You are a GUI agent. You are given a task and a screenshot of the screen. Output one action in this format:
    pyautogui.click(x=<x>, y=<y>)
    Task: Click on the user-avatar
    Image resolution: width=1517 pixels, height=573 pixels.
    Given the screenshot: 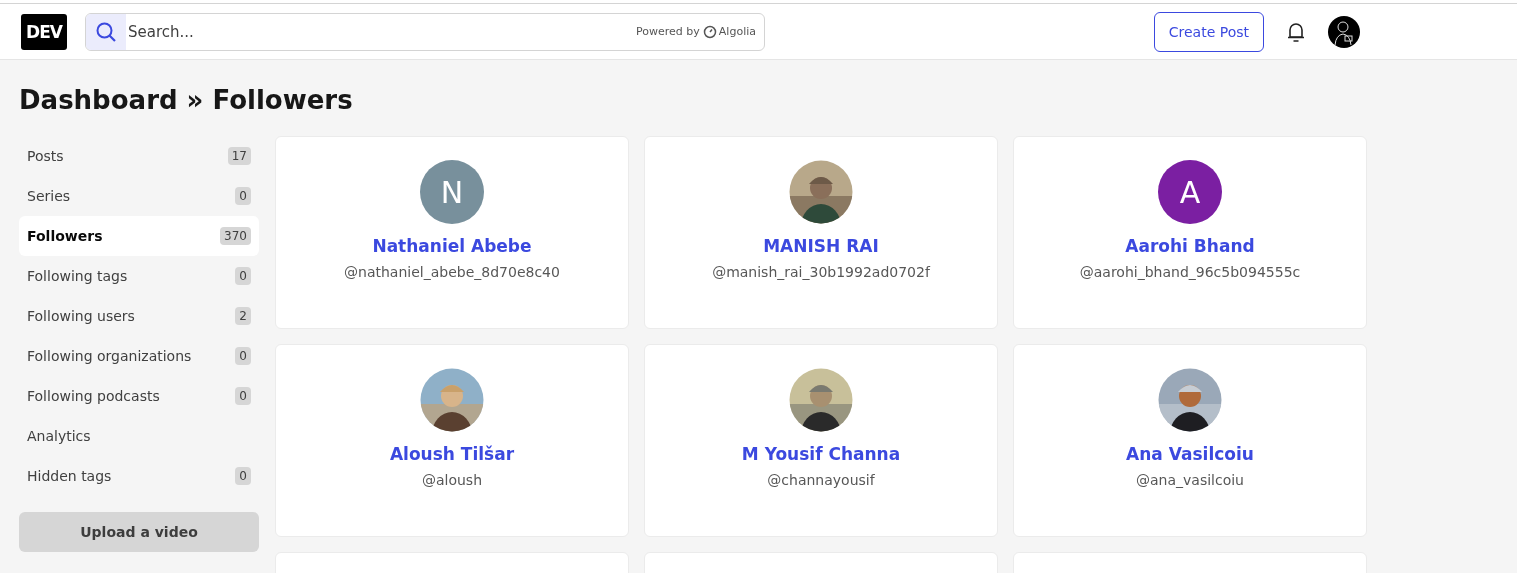 What is the action you would take?
    pyautogui.click(x=1344, y=31)
    